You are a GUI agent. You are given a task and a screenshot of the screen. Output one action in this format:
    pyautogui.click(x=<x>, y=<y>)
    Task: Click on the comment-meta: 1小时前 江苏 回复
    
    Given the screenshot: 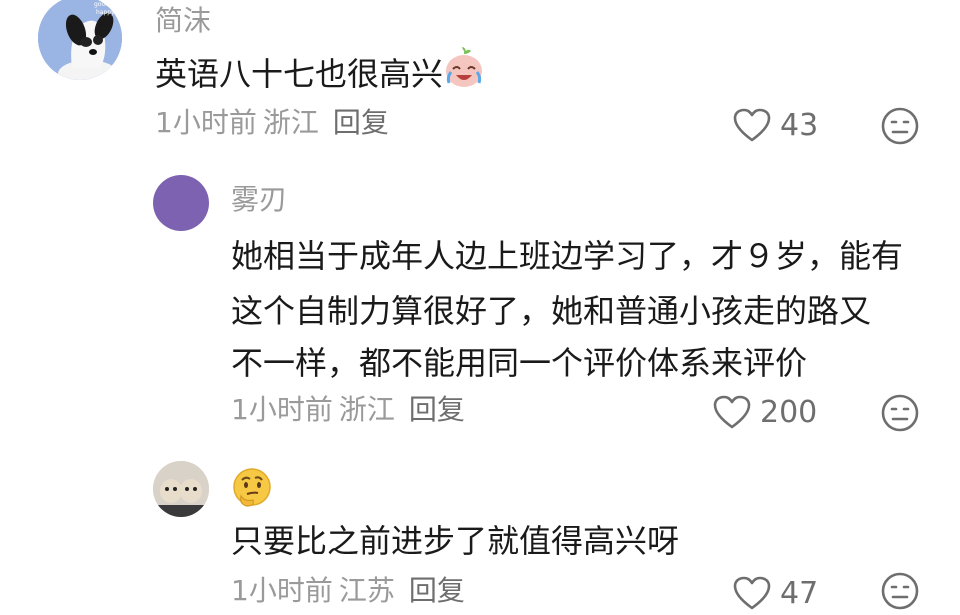 What is the action you would take?
    pyautogui.click(x=348, y=591)
    